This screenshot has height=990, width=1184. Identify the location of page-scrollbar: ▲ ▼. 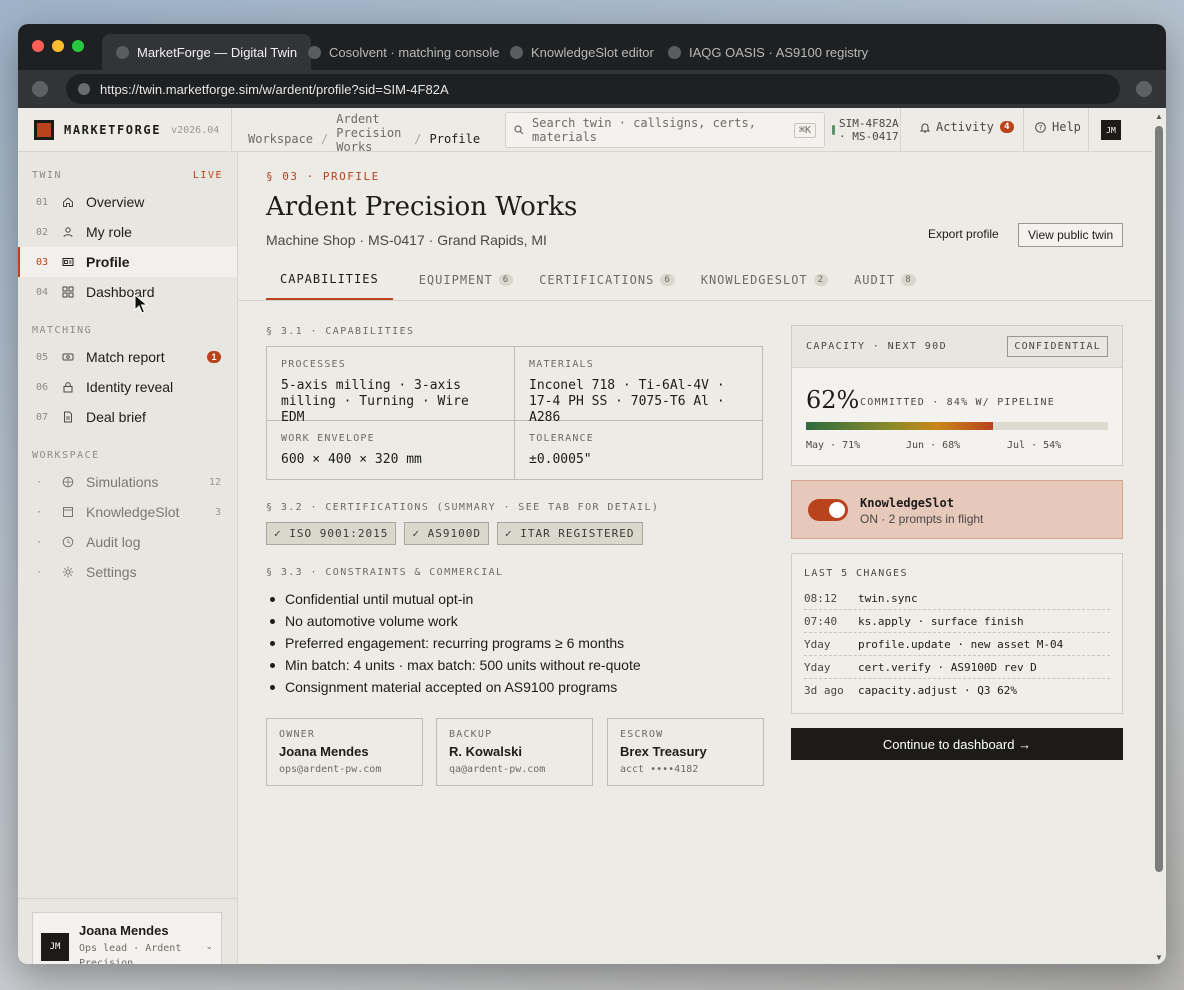
(1159, 536).